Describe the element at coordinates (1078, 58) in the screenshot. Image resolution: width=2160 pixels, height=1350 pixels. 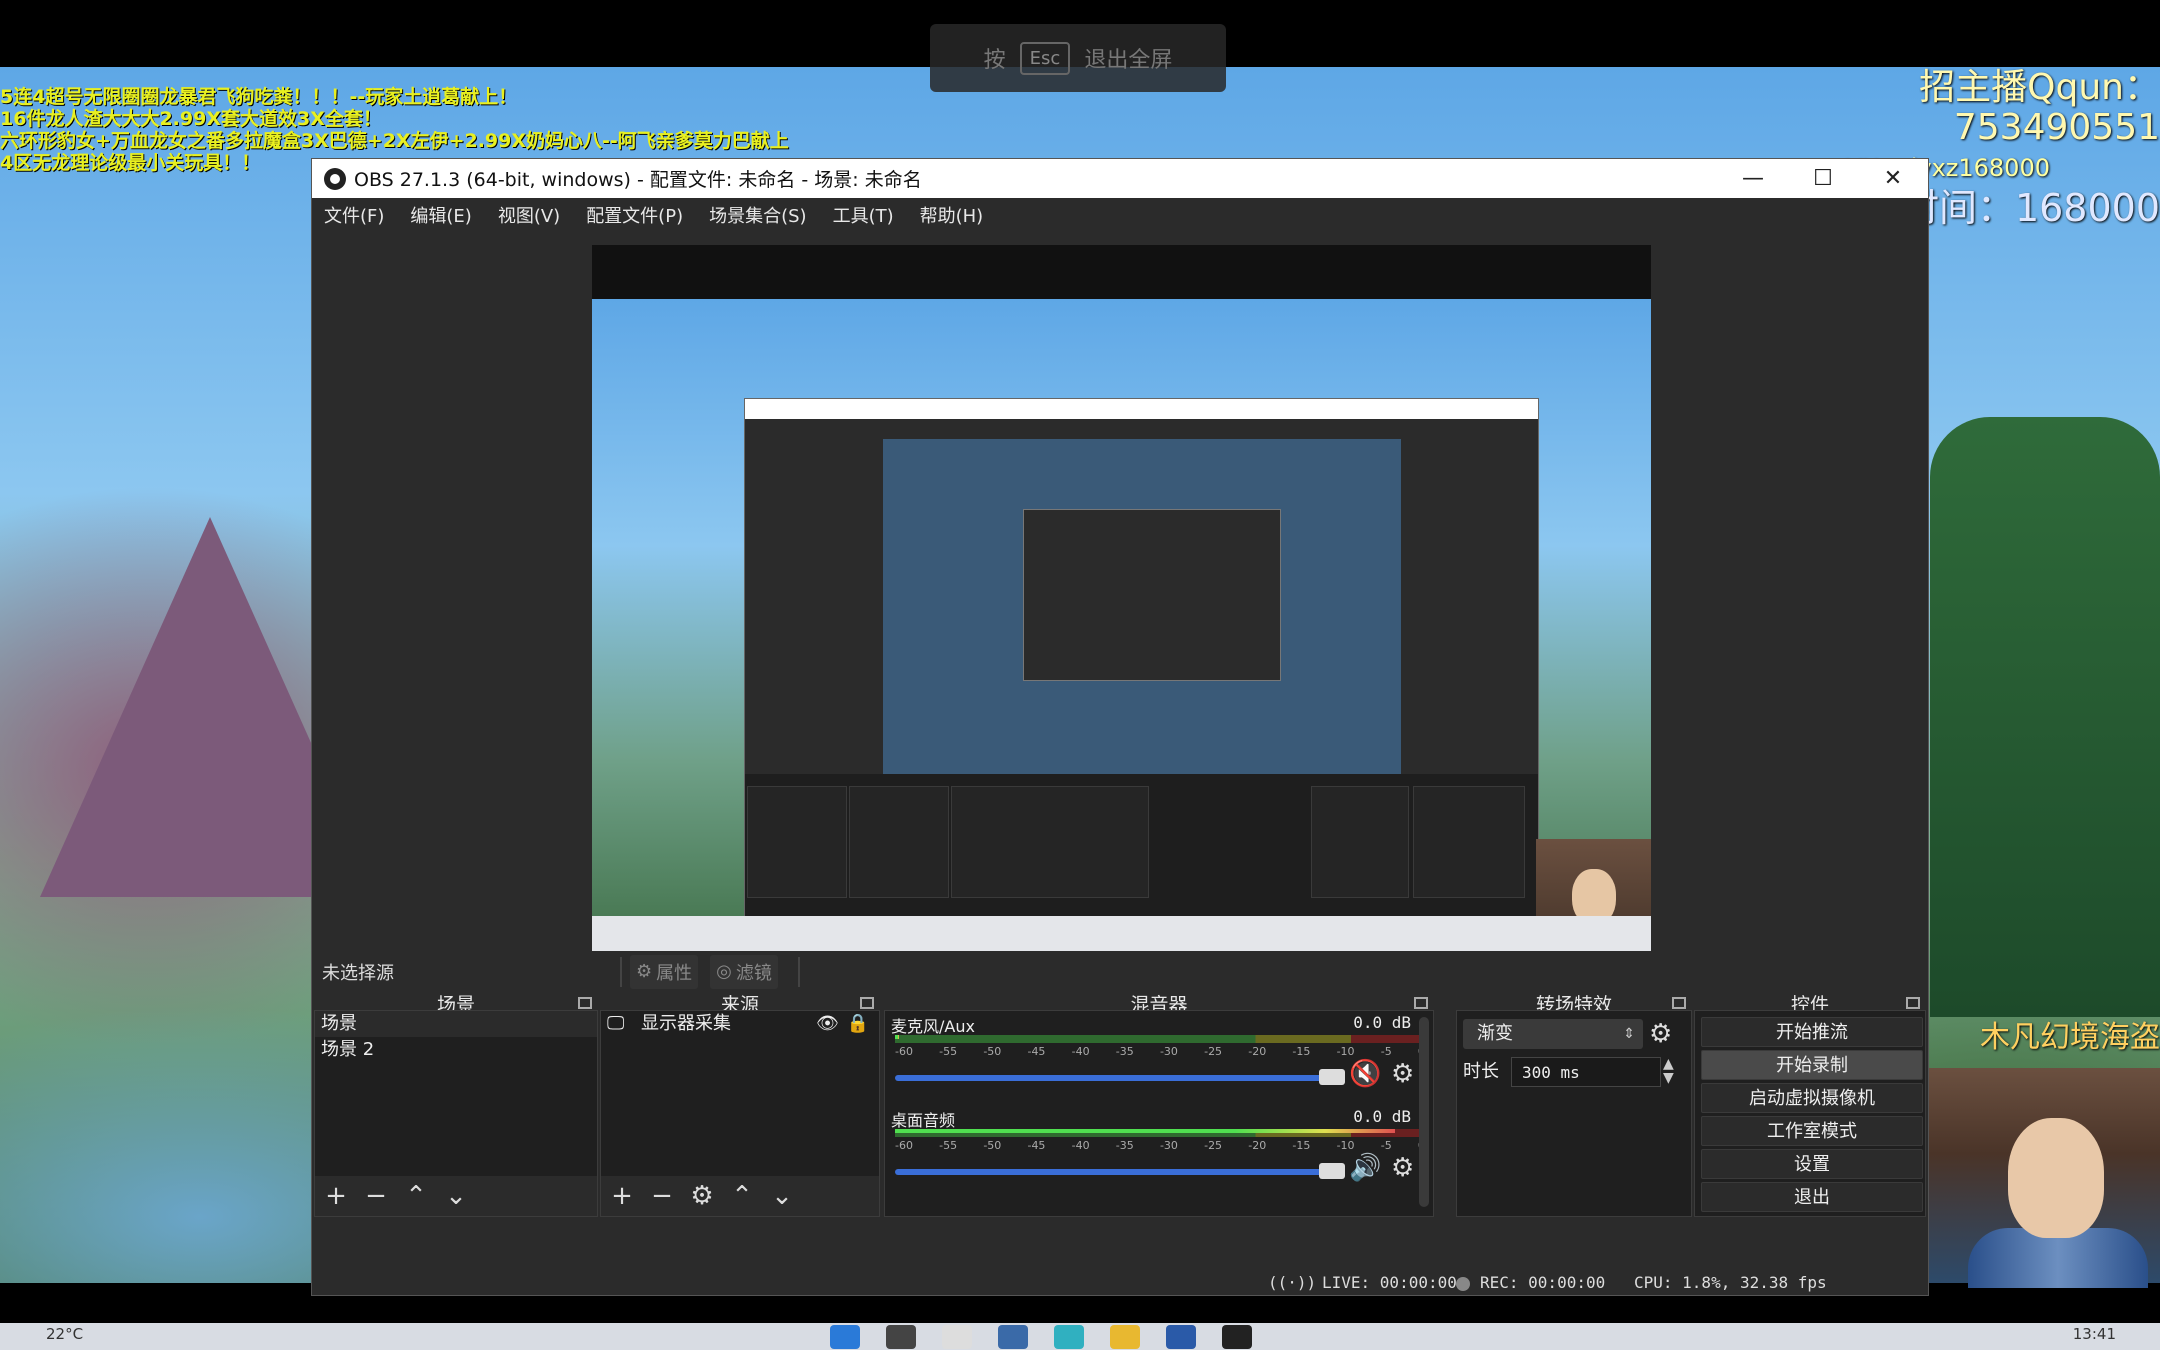
I see `fullscreen-exit-hint: 按 Esc 退出全屏` at that location.